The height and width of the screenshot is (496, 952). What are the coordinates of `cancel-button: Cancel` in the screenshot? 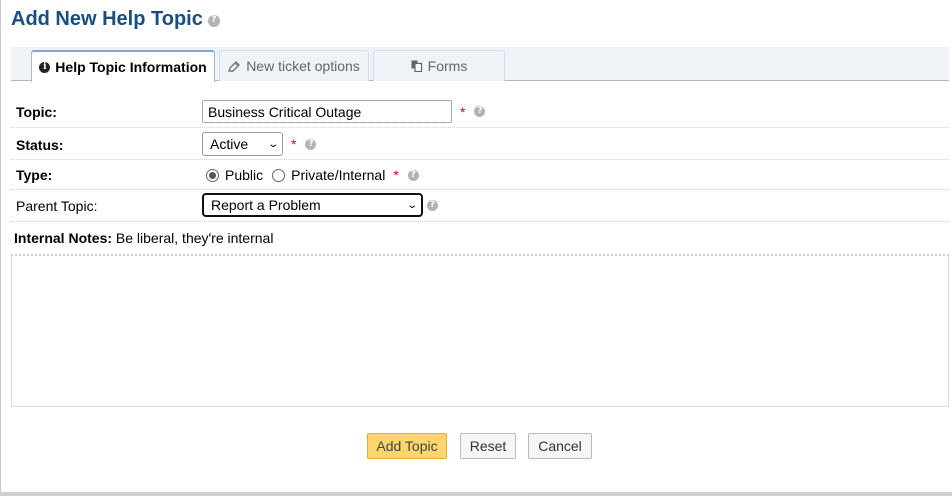 It's located at (560, 446).